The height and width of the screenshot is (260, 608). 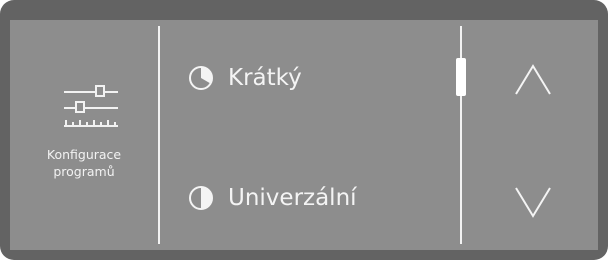 What do you see at coordinates (84, 163) in the screenshot?
I see `program-configuration-label: Konfigurace programů` at bounding box center [84, 163].